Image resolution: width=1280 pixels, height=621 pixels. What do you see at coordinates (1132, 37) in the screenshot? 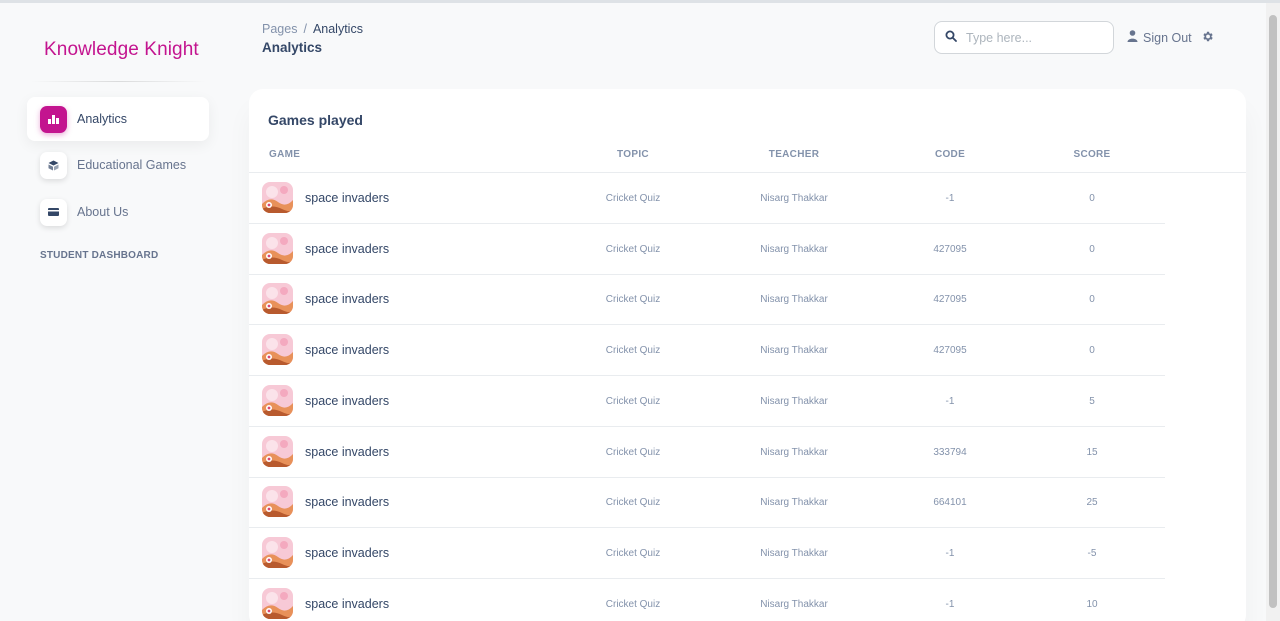
I see `user-icon` at bounding box center [1132, 37].